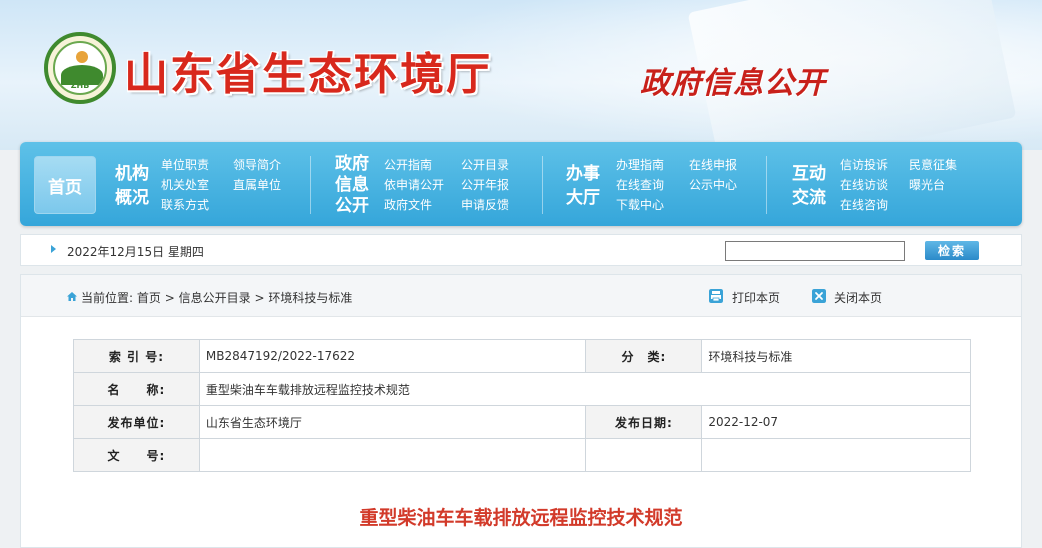 The width and height of the screenshot is (1042, 548). I want to click on breadcrumb: 当前位置: 首页 > 信息公开目录 > 环境科技与标准, so click(216, 297).